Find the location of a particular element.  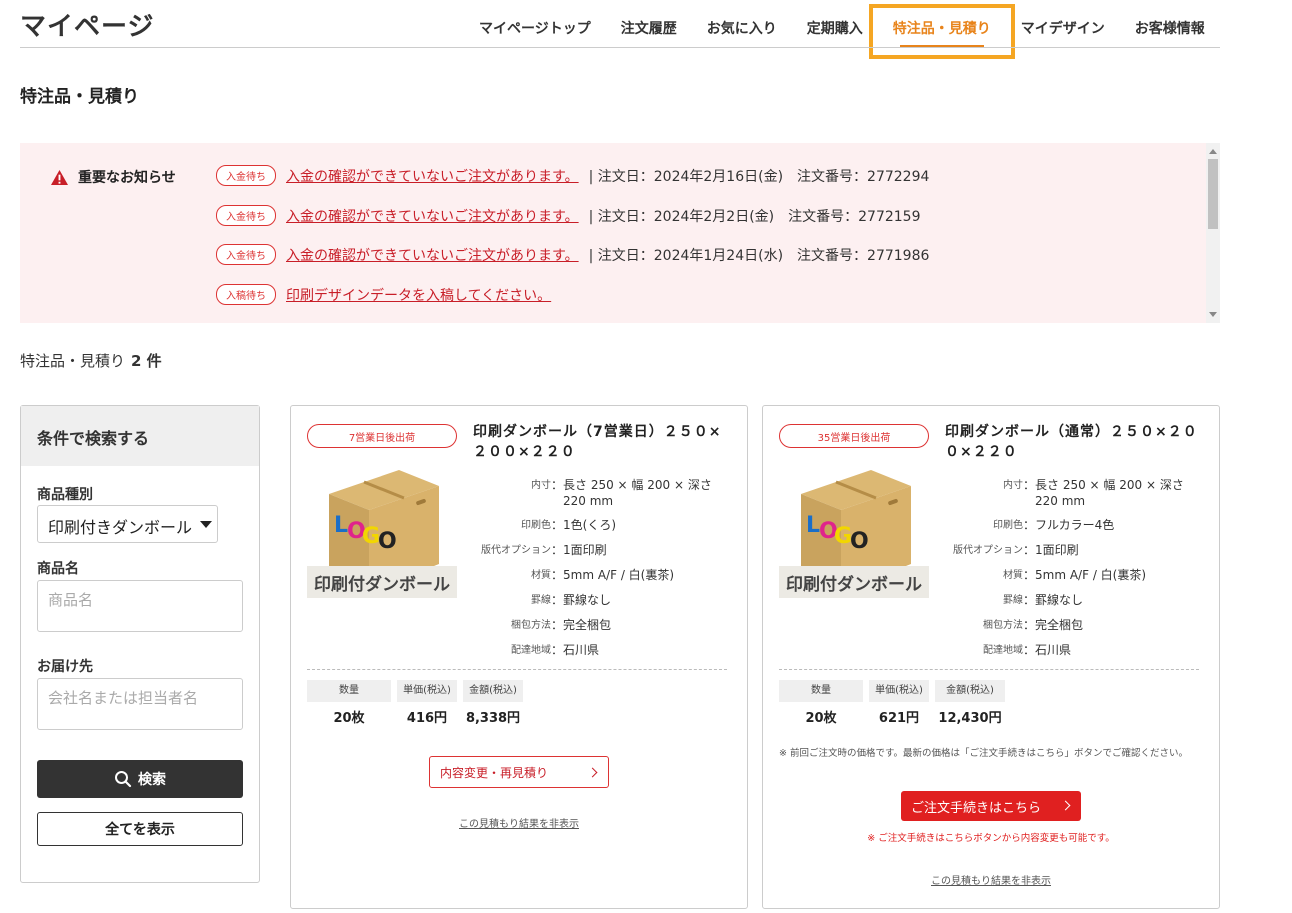

search-icon is located at coordinates (123, 779).